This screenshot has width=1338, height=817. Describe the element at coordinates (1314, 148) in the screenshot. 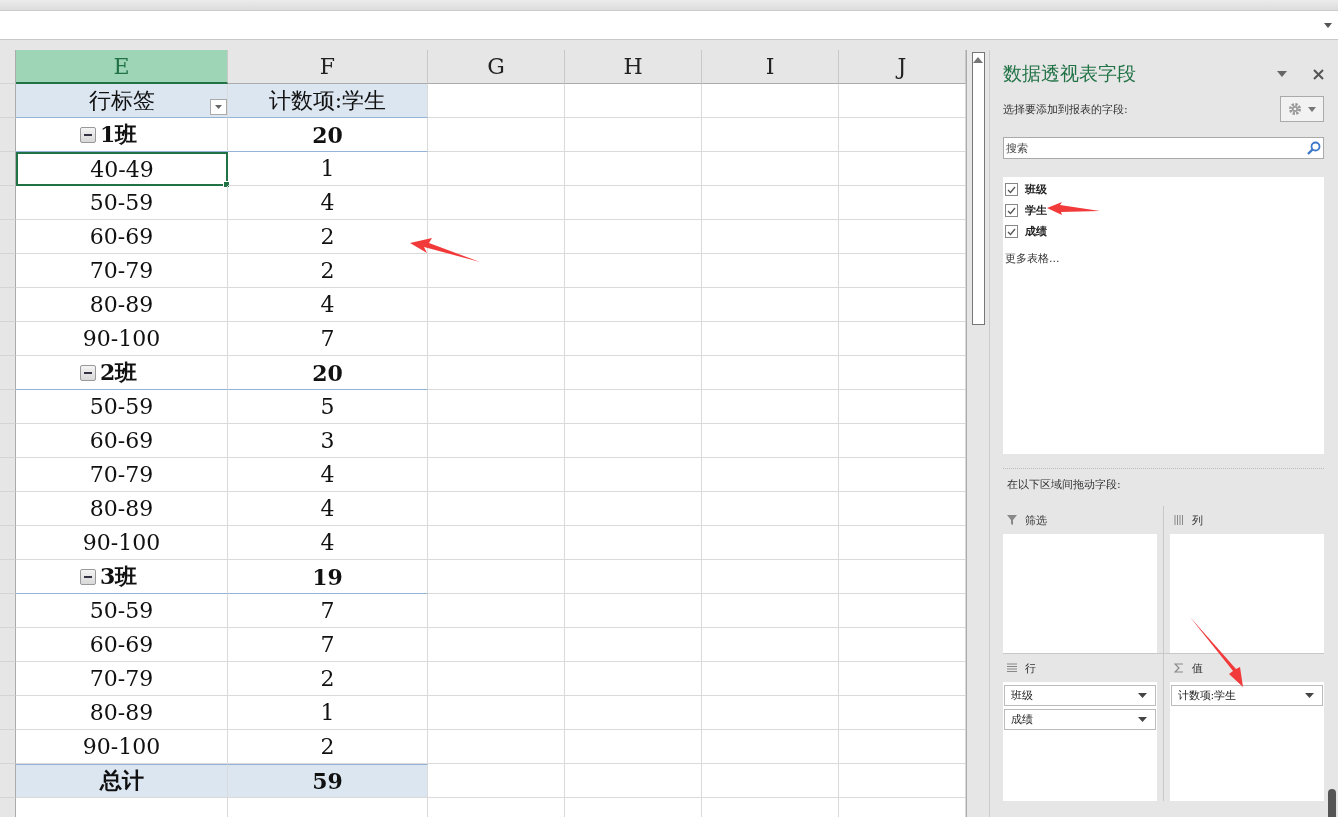

I see `search-icon` at that location.